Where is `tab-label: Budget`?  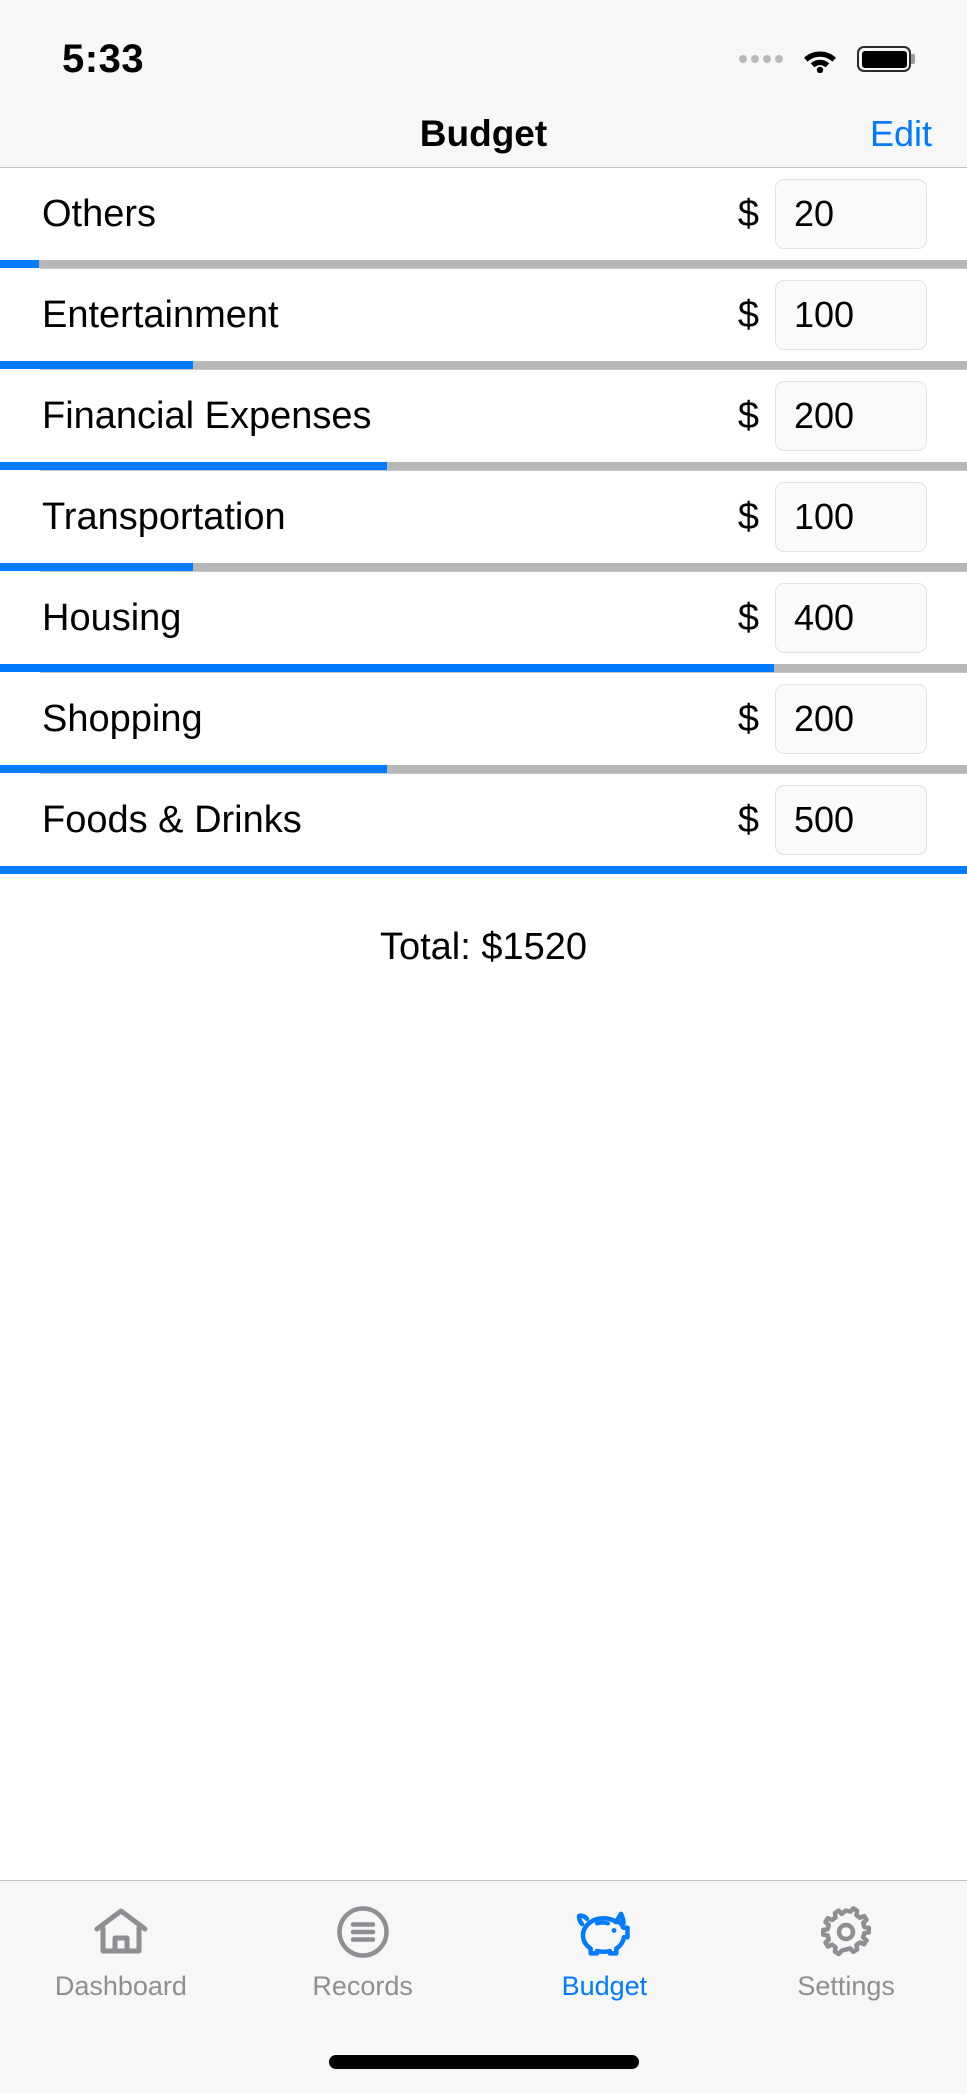
tab-label: Budget is located at coordinates (604, 1986).